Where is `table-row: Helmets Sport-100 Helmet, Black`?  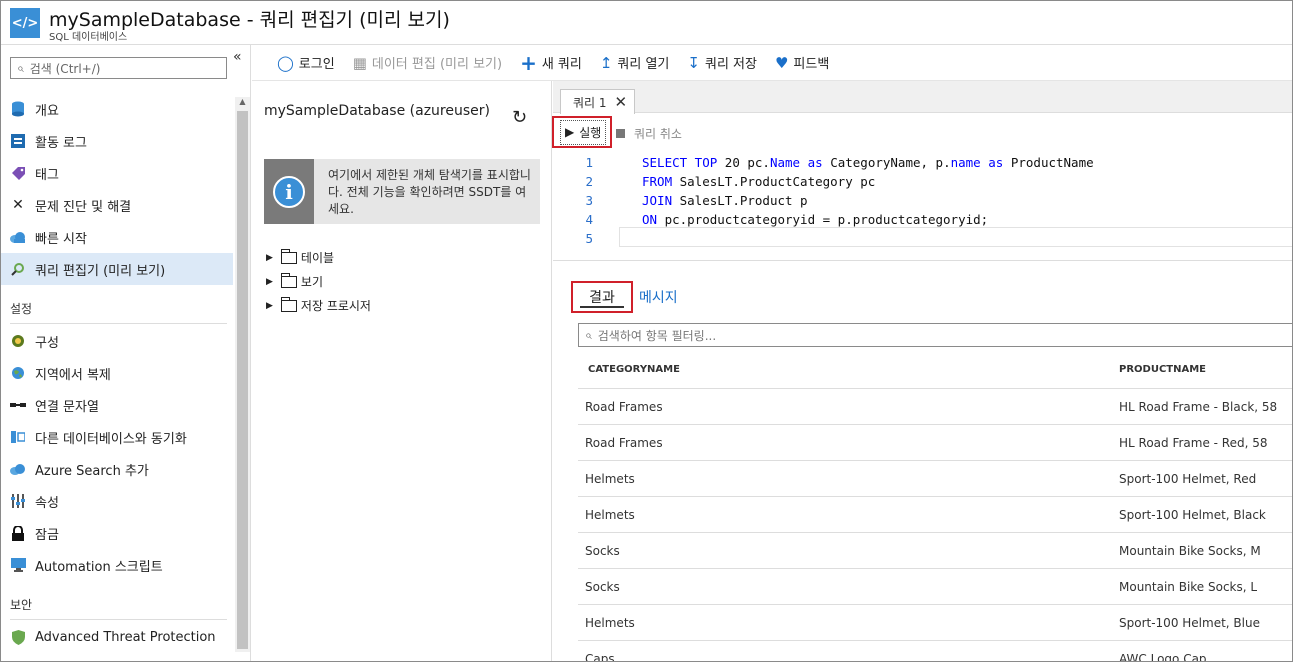
table-row: Helmets Sport-100 Helmet, Black is located at coordinates (935, 515).